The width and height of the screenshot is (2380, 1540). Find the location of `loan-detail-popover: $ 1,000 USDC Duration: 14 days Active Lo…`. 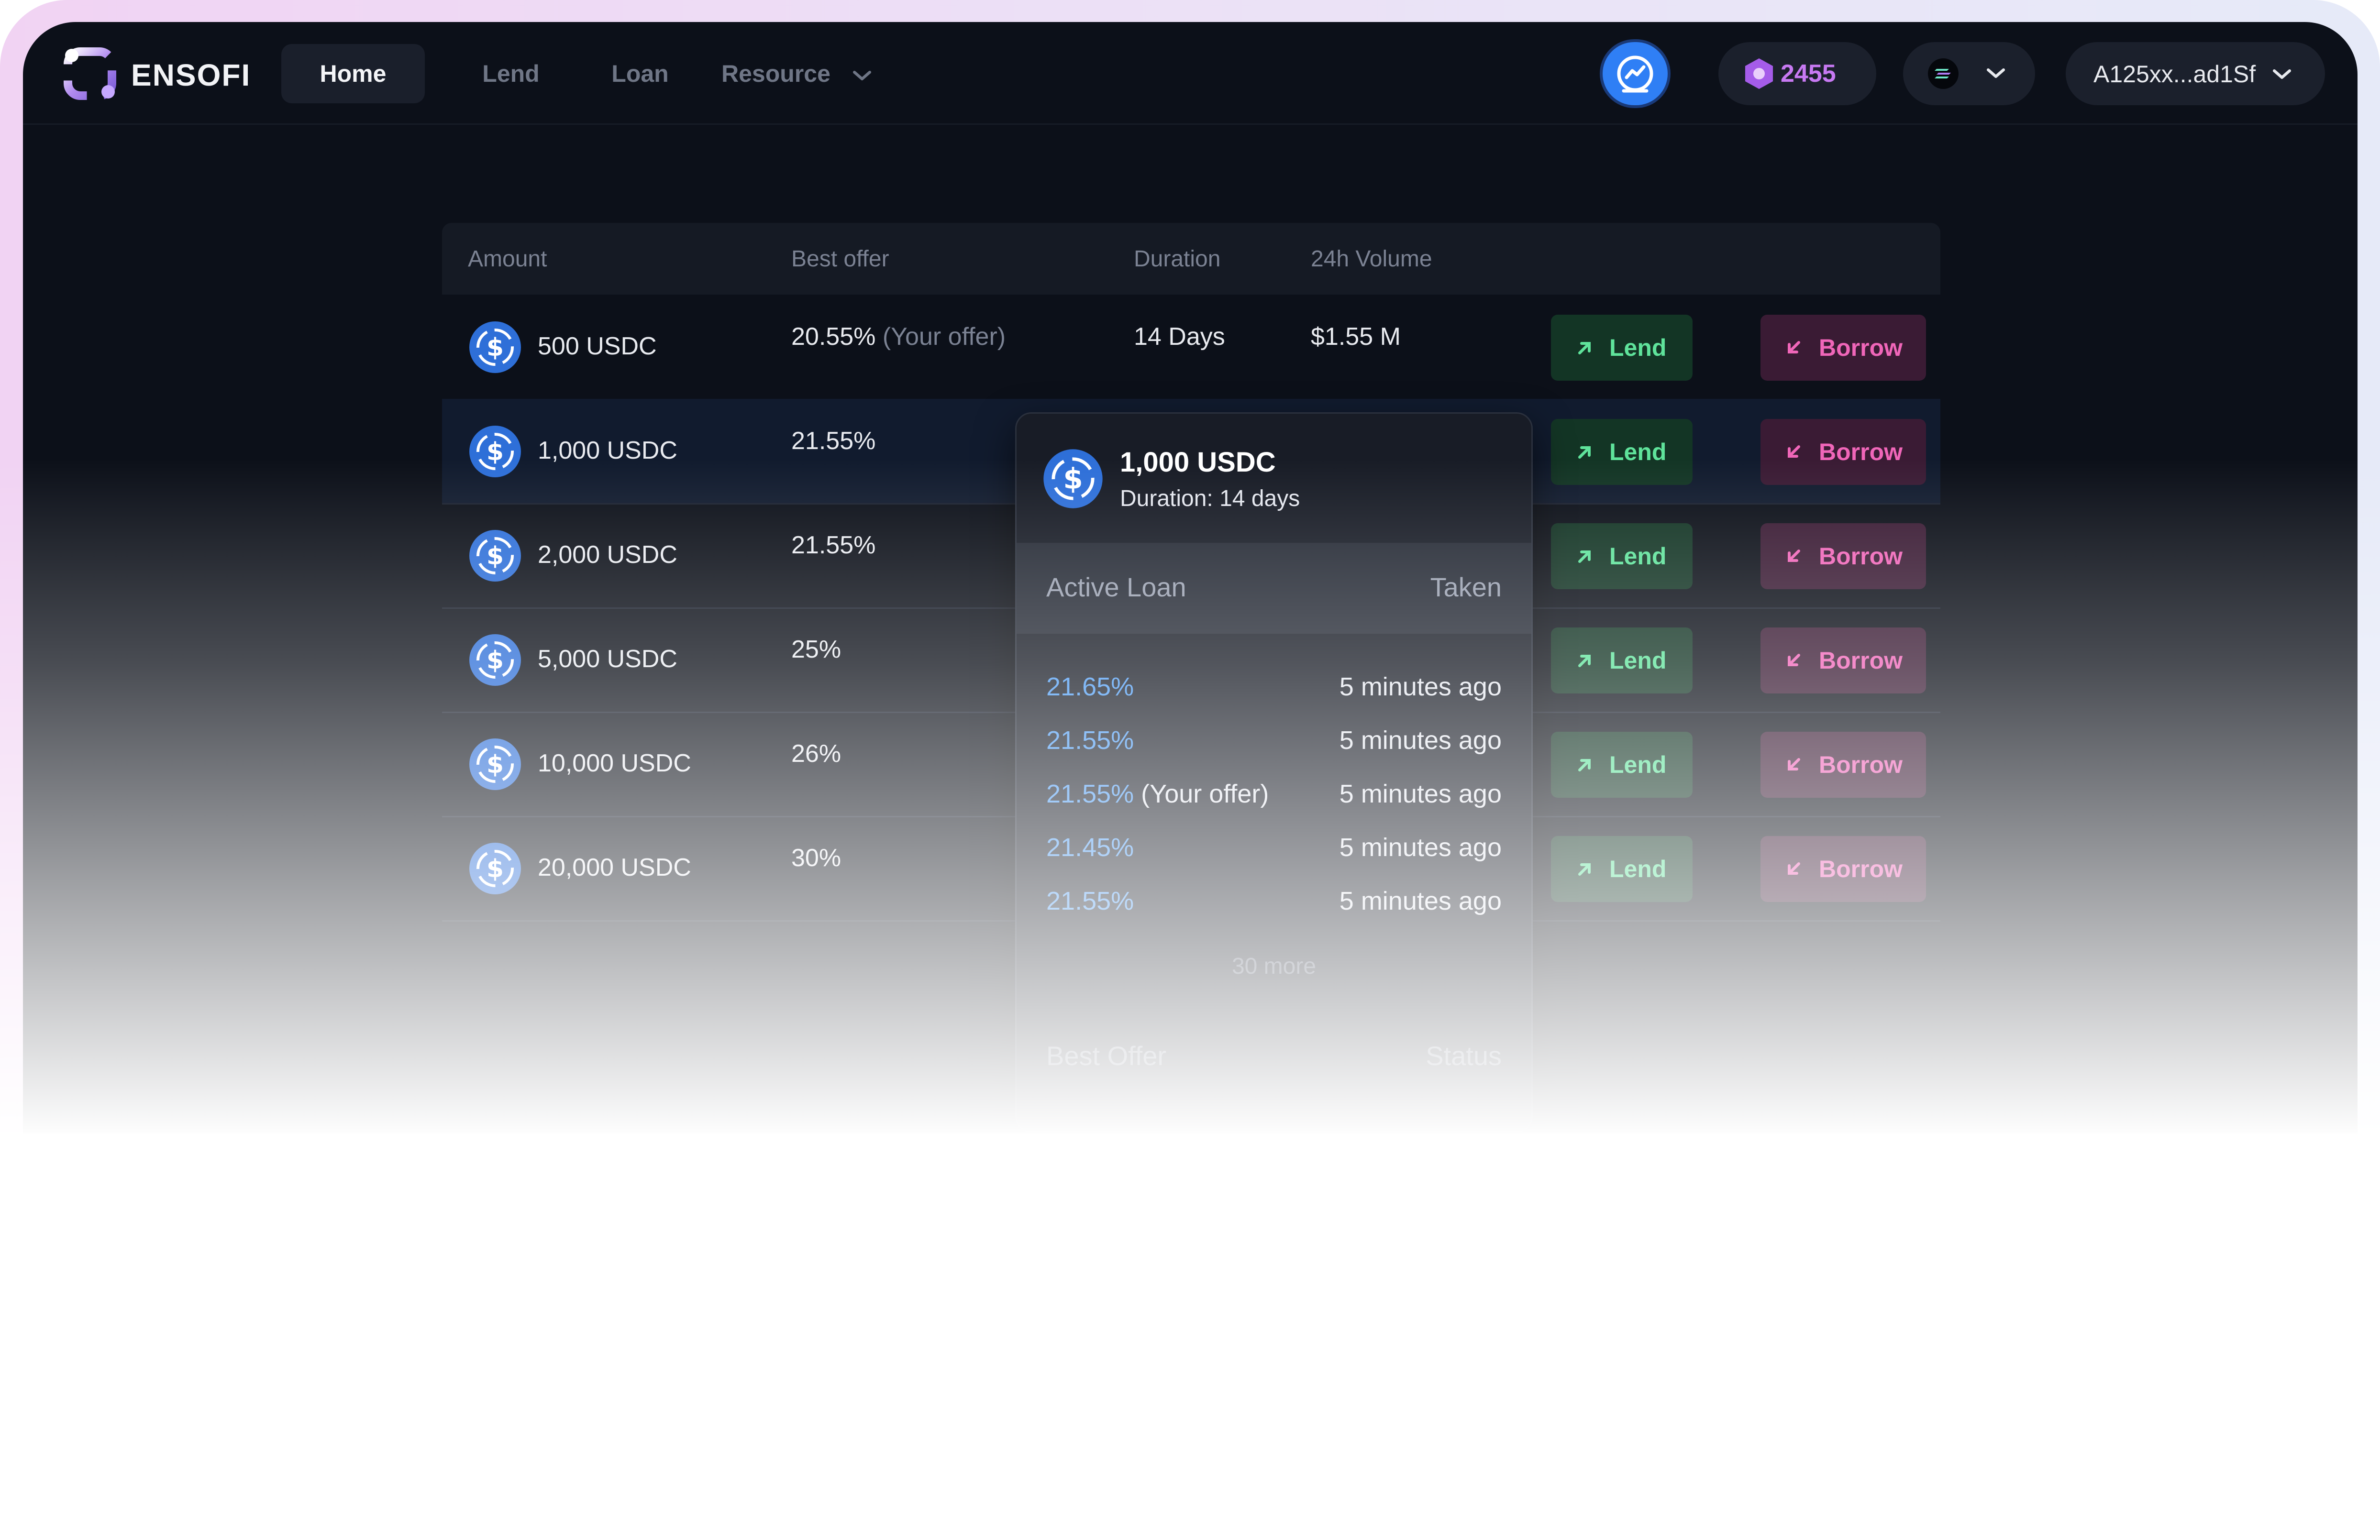

loan-detail-popover: $ 1,000 USDC Duration: 14 days Active Lo… is located at coordinates (1274, 772).